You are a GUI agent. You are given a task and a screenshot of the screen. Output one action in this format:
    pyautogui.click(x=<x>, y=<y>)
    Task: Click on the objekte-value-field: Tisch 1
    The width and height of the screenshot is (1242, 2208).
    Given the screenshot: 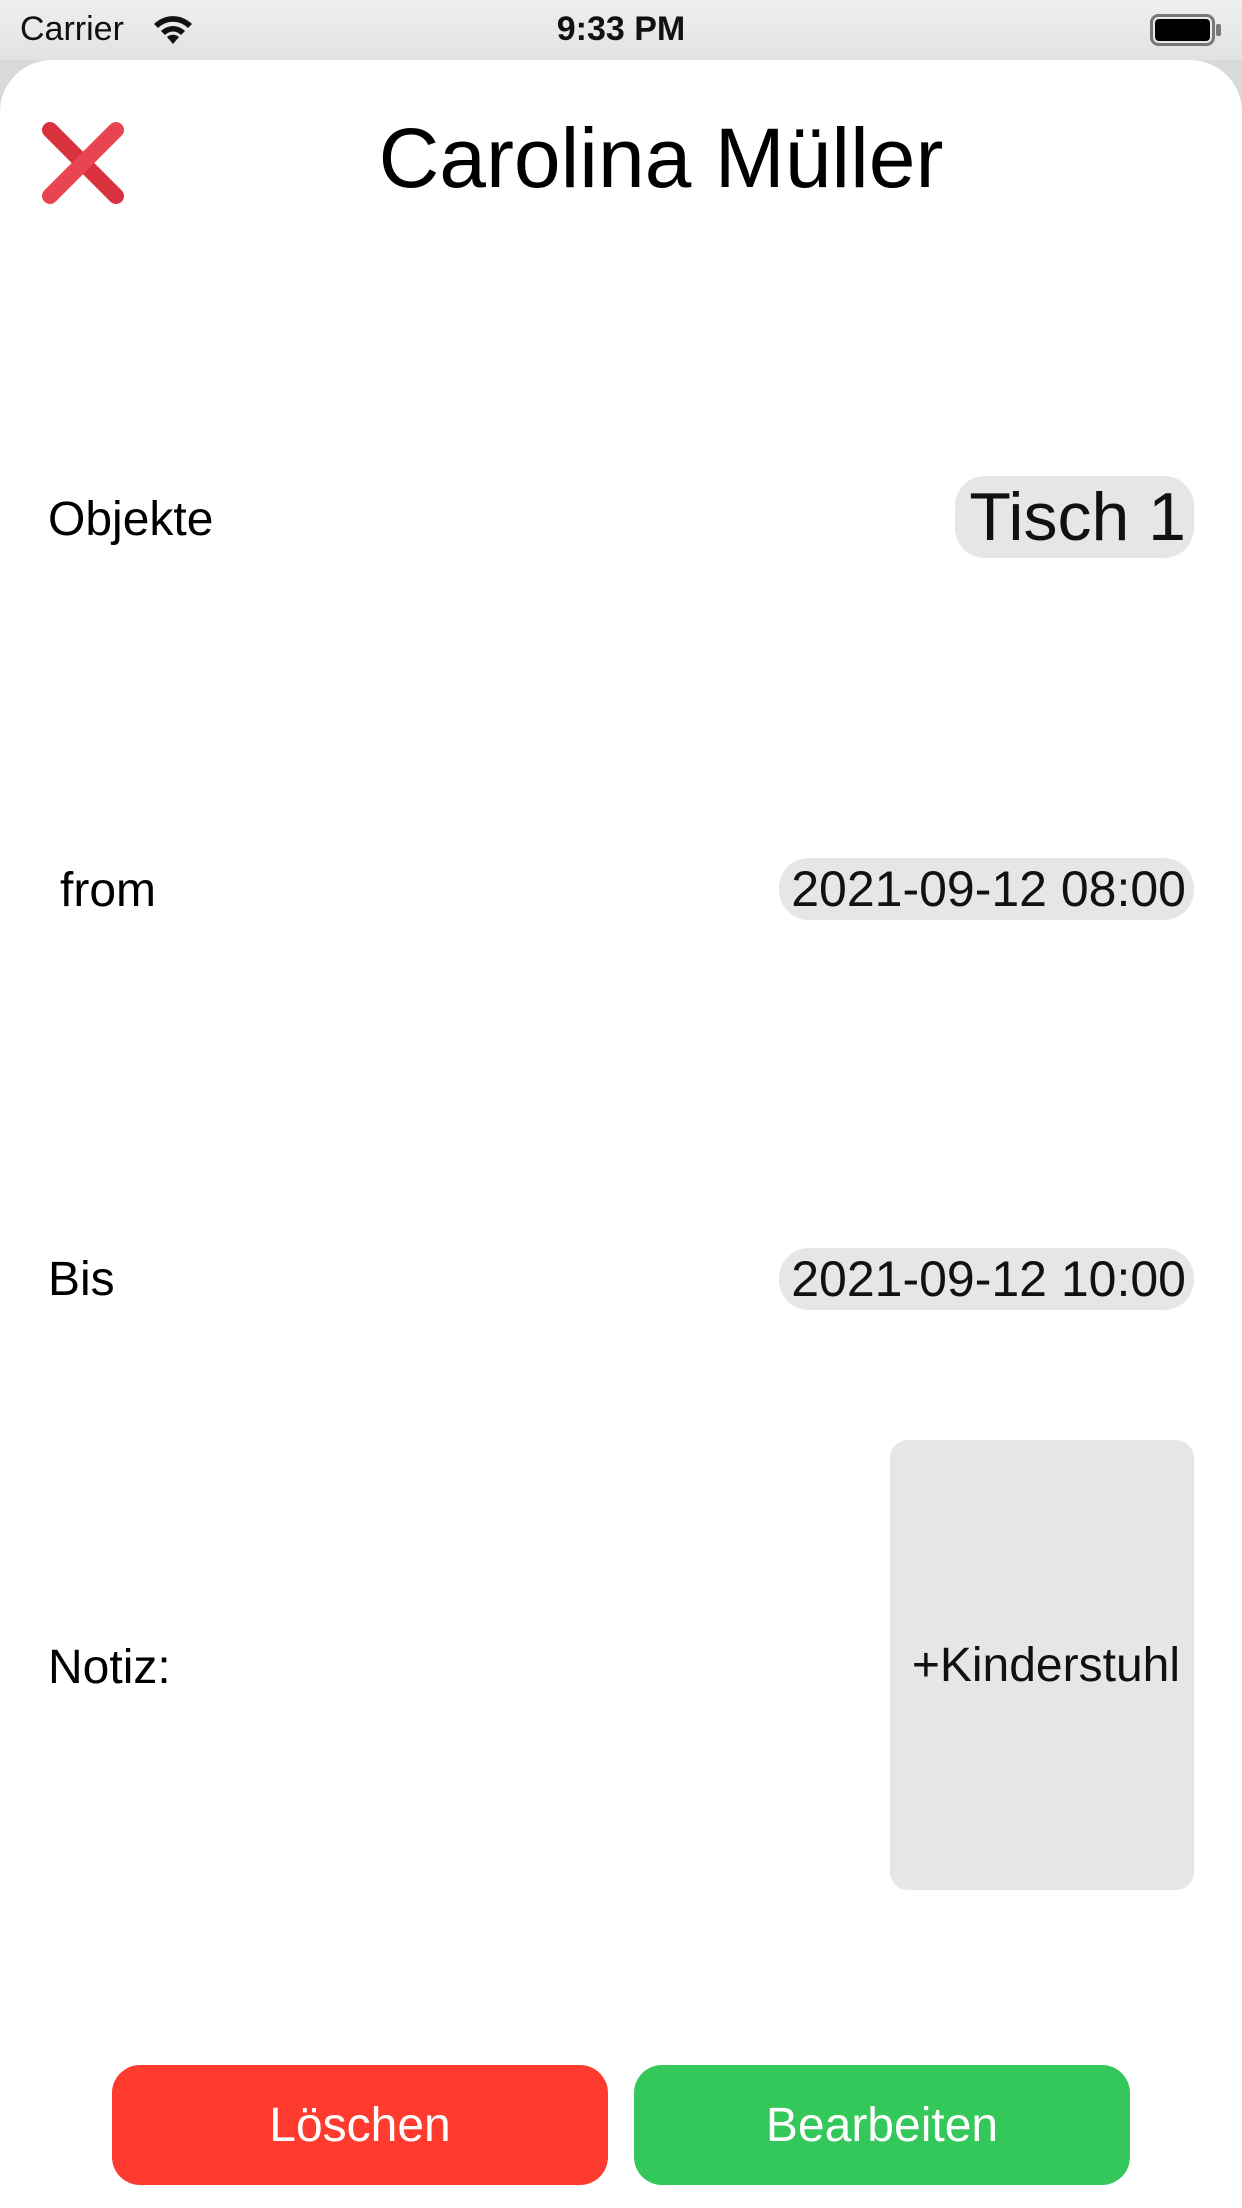 What is the action you would take?
    pyautogui.click(x=1074, y=517)
    